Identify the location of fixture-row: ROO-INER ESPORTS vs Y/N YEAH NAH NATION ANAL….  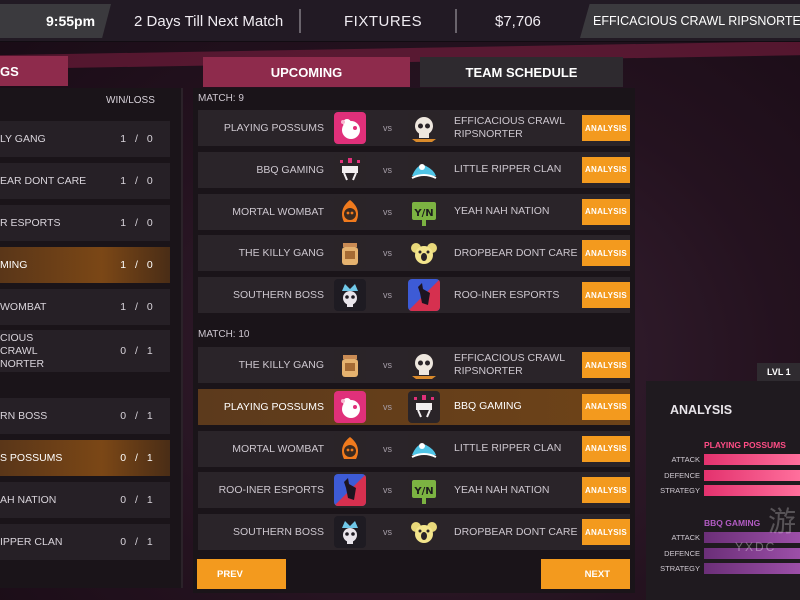
(414, 490).